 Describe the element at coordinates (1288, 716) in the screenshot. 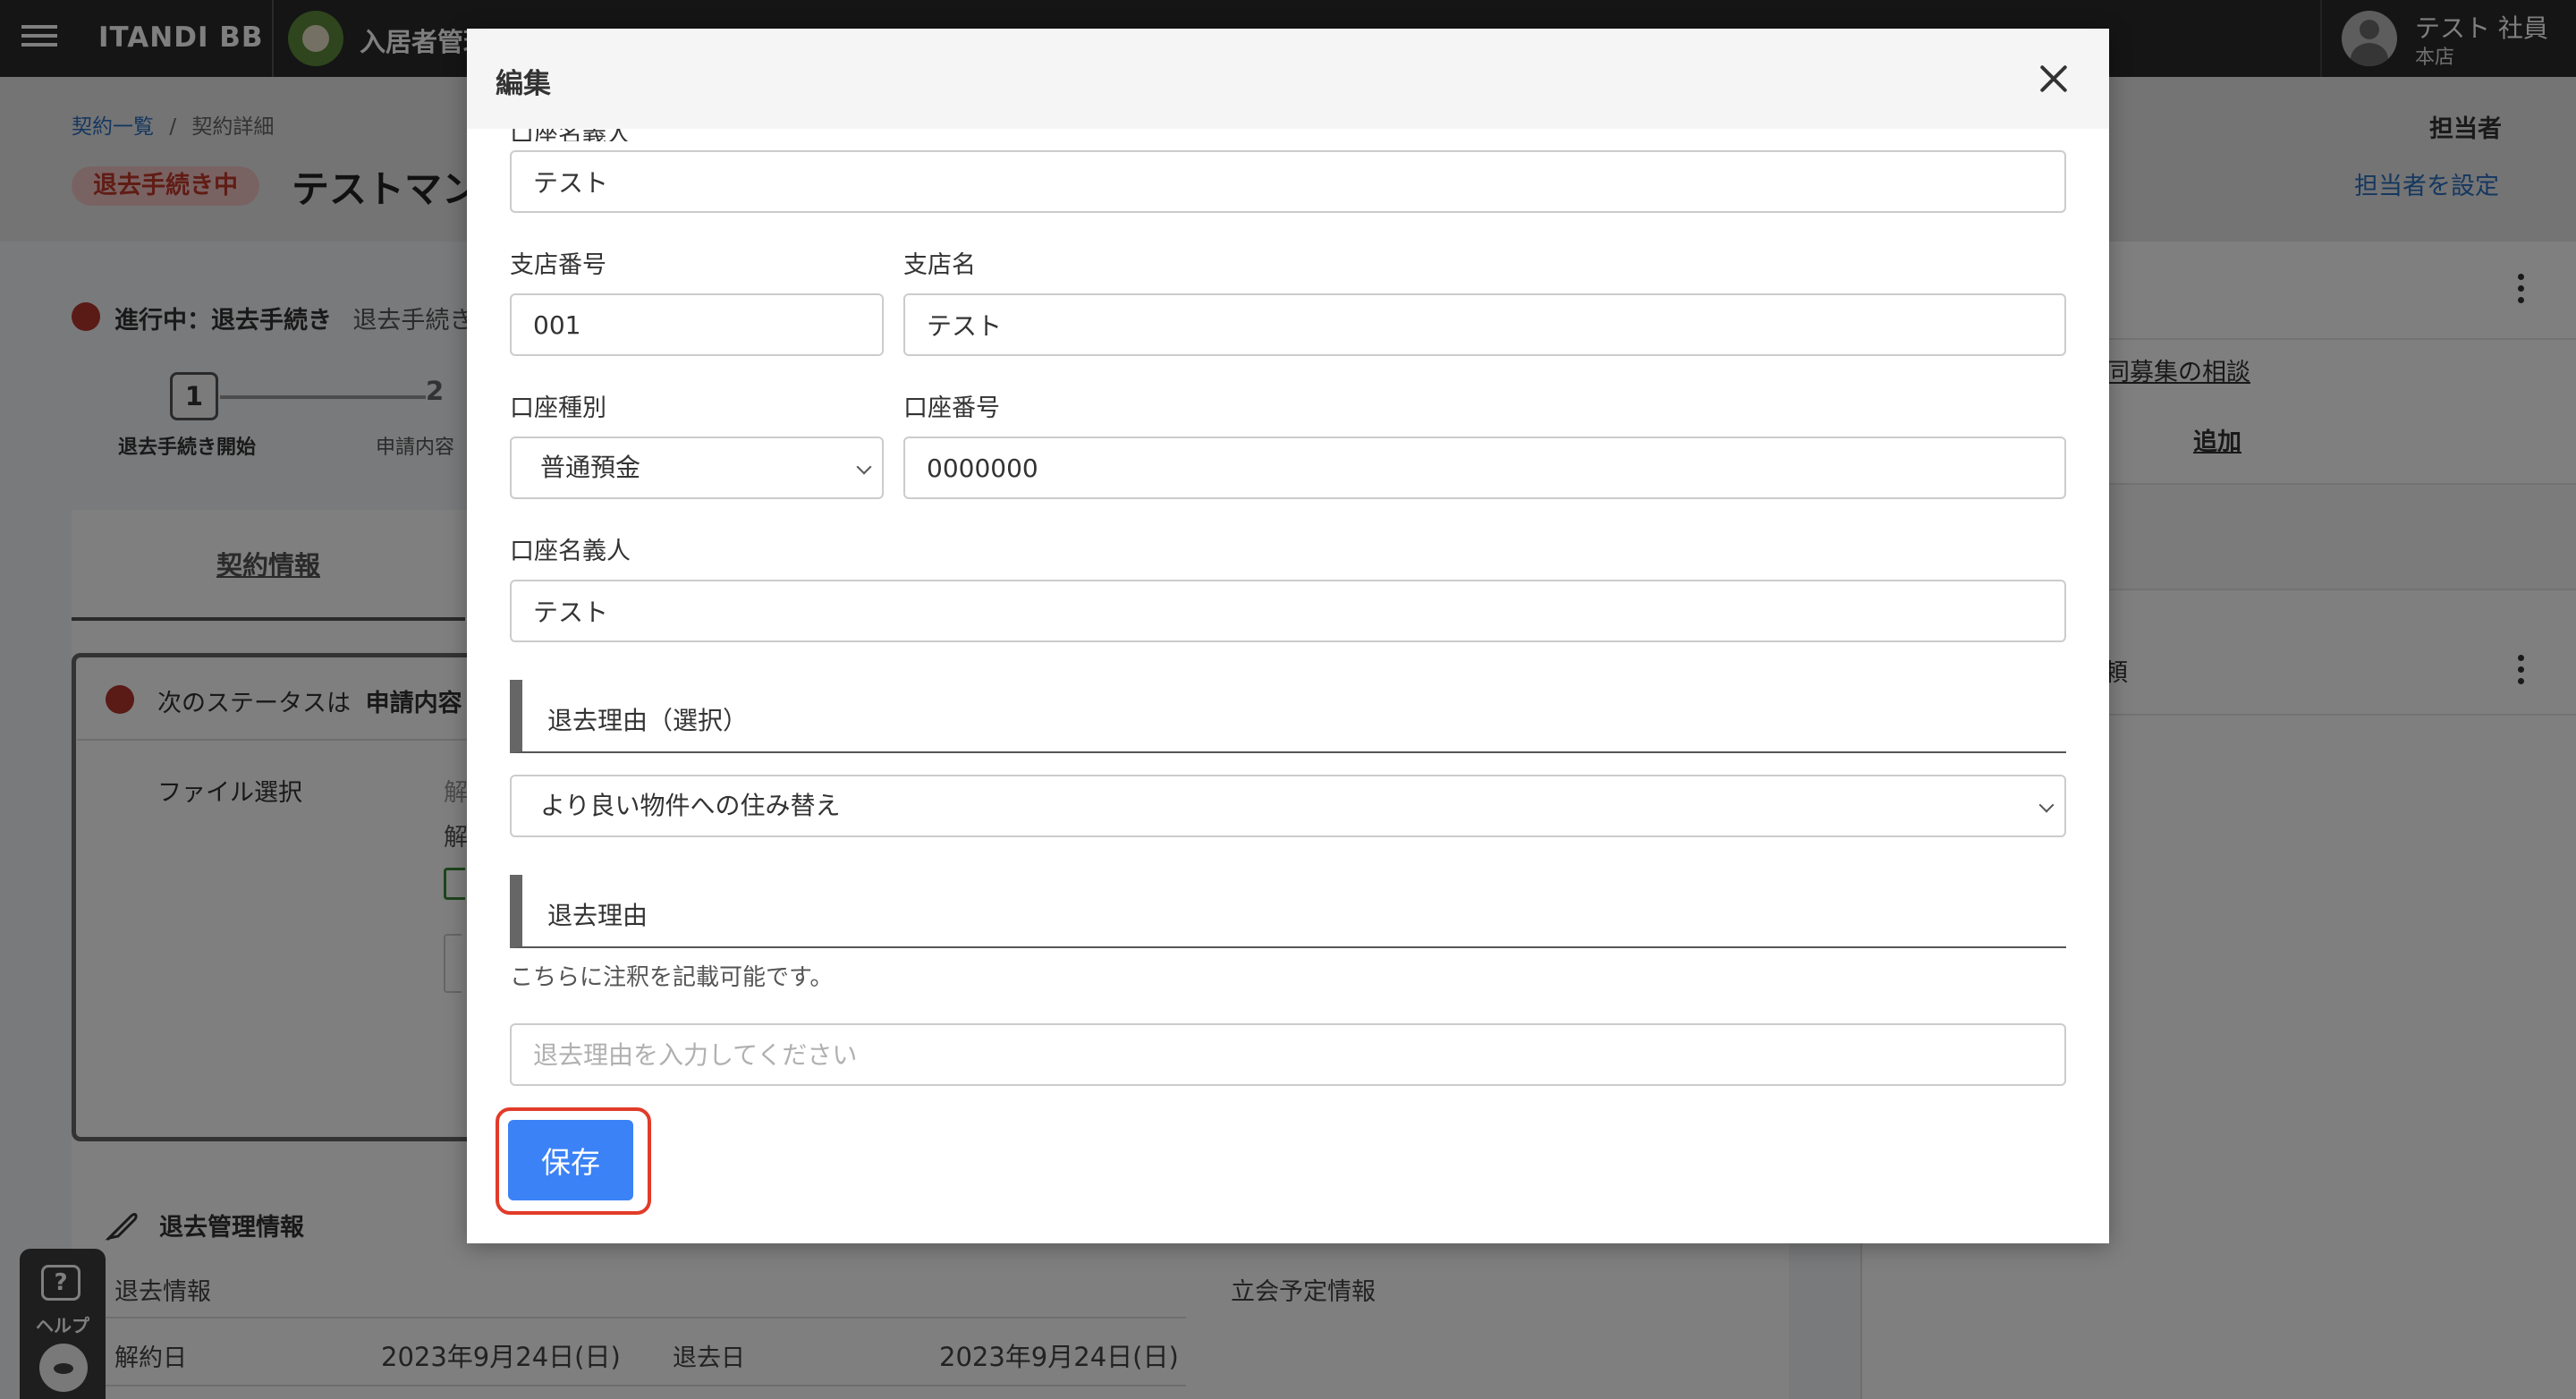

I see `reason-select-section: 退去理由（選択）` at that location.